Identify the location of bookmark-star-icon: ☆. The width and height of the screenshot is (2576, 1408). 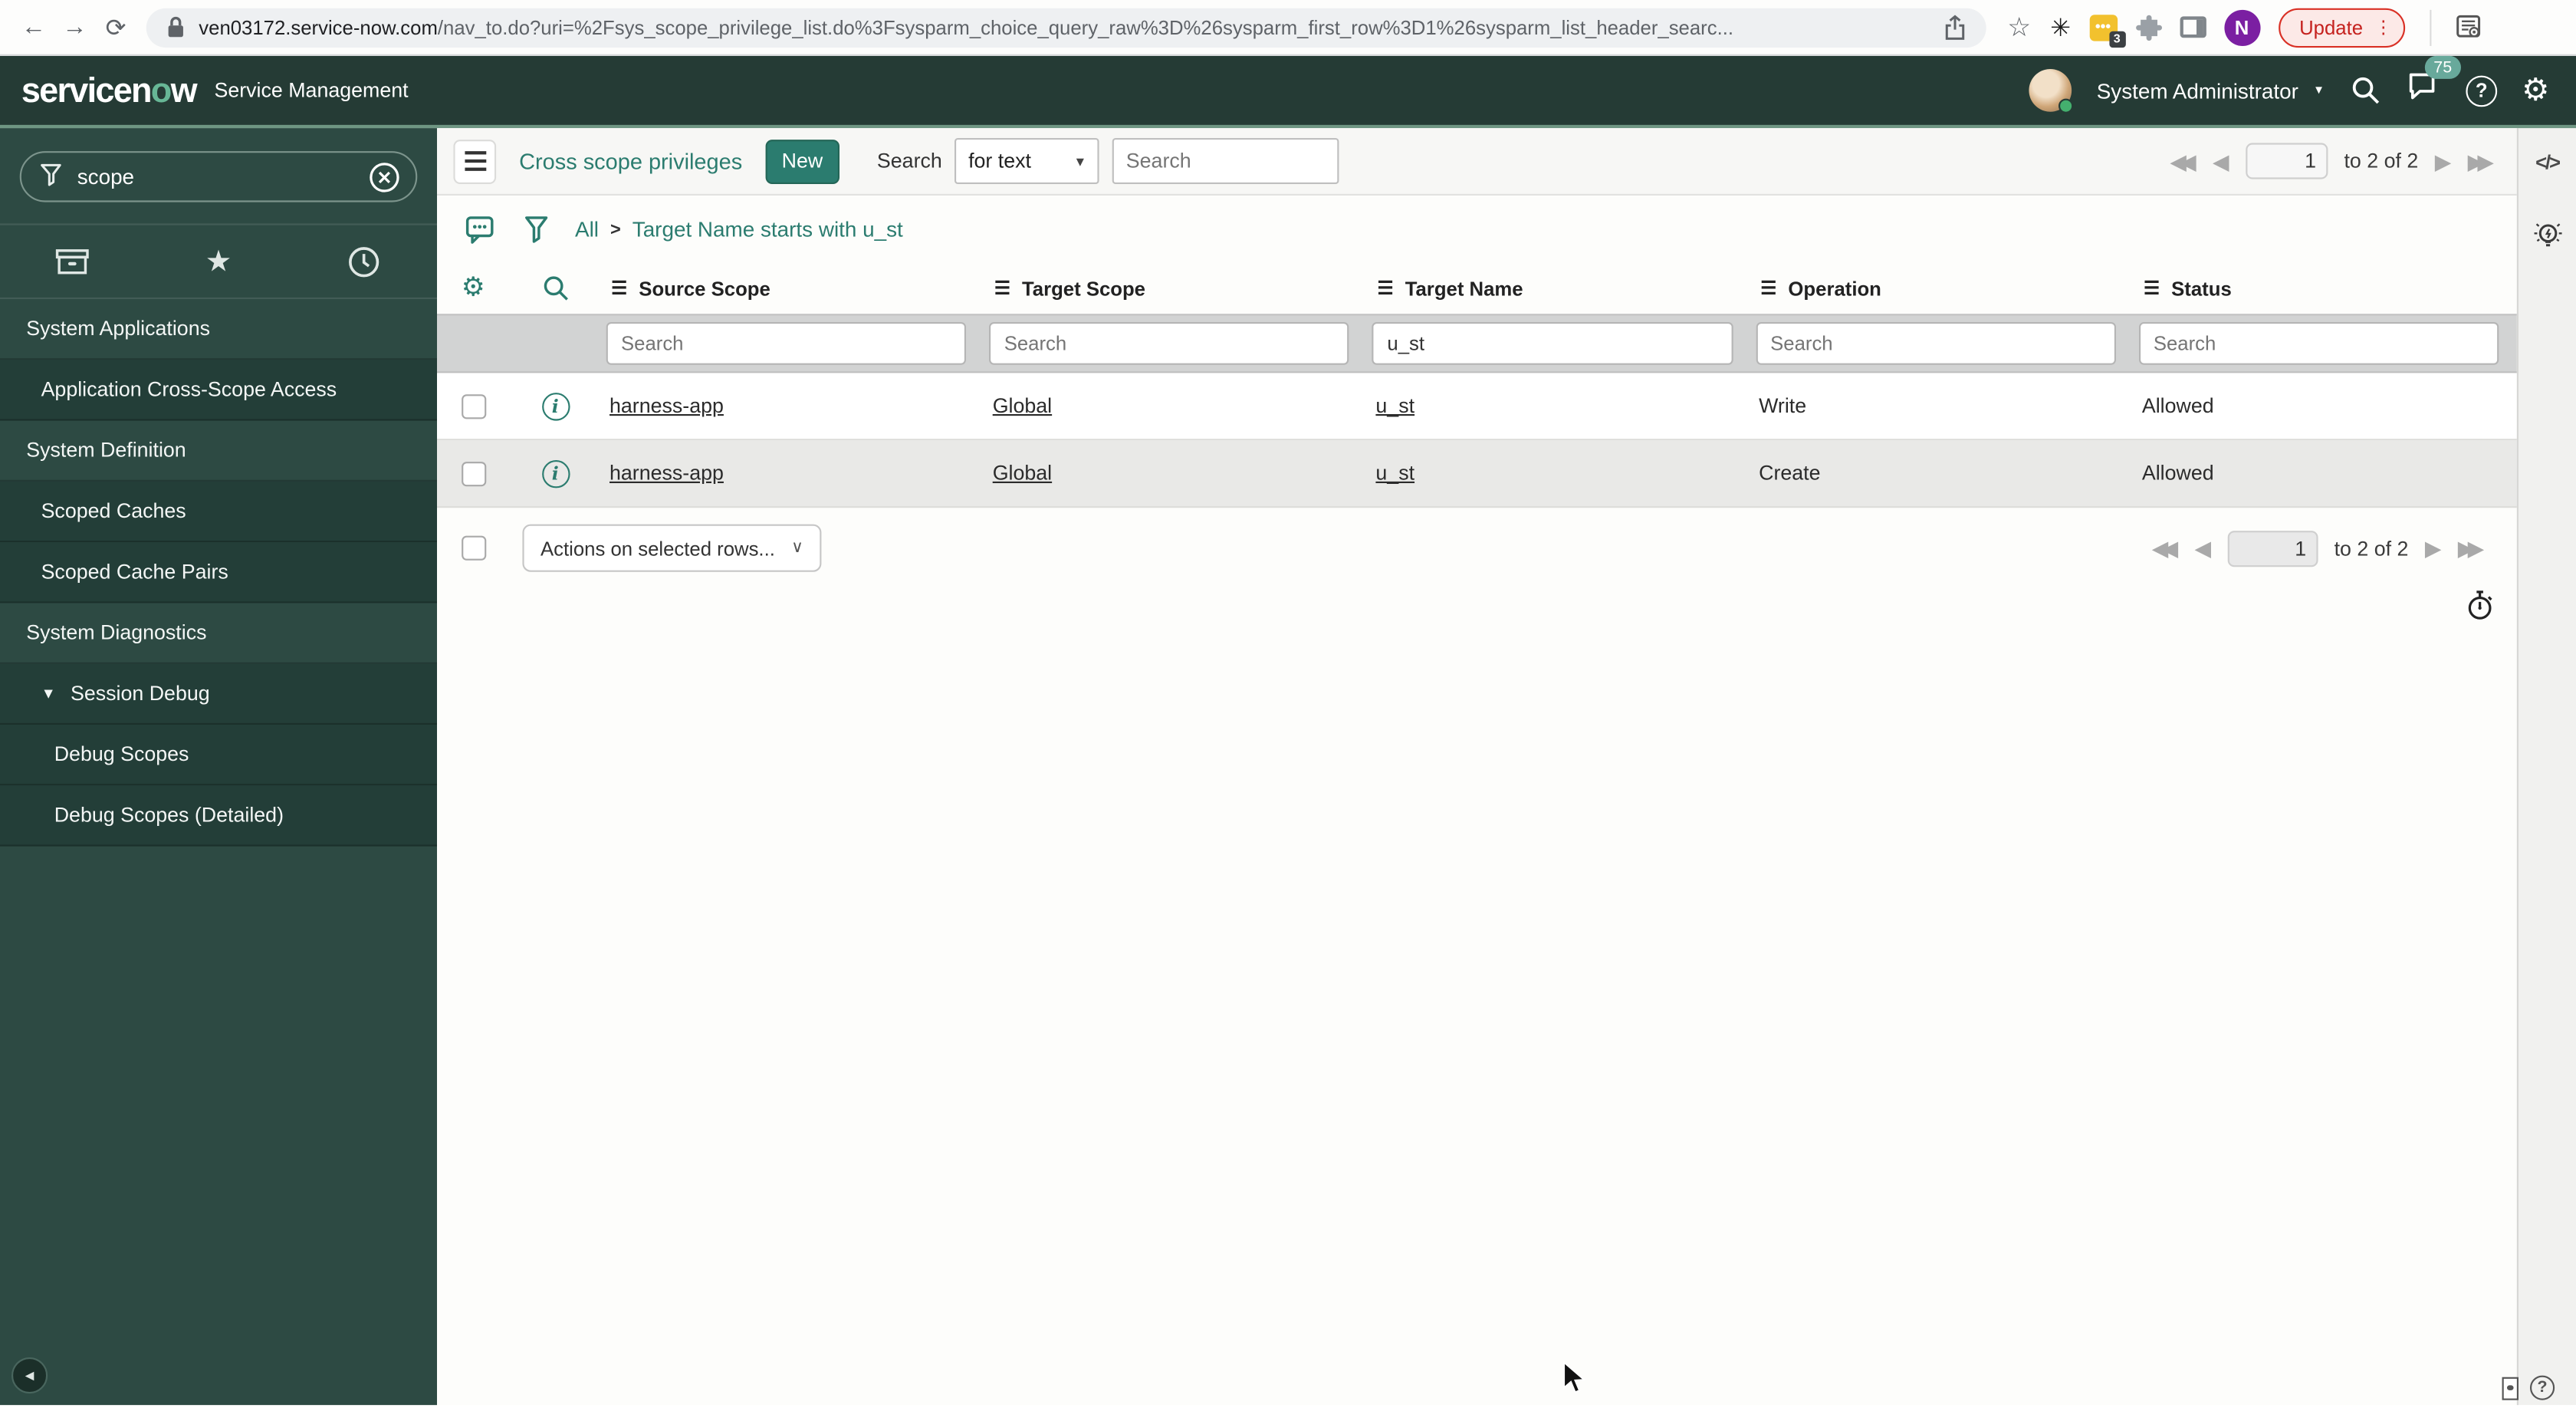
(2019, 27).